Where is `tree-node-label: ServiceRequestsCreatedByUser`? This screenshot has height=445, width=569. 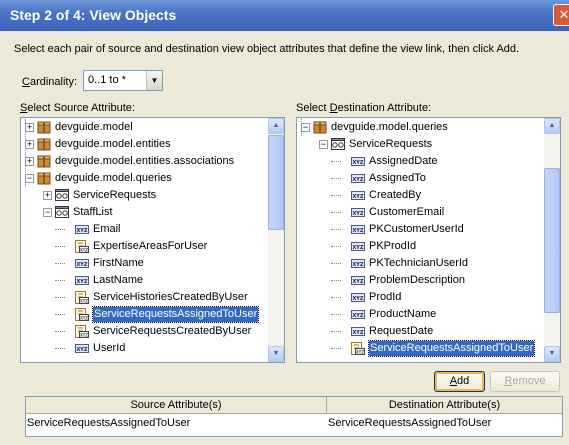
tree-node-label: ServiceRequestsCreatedByUser is located at coordinates (172, 331).